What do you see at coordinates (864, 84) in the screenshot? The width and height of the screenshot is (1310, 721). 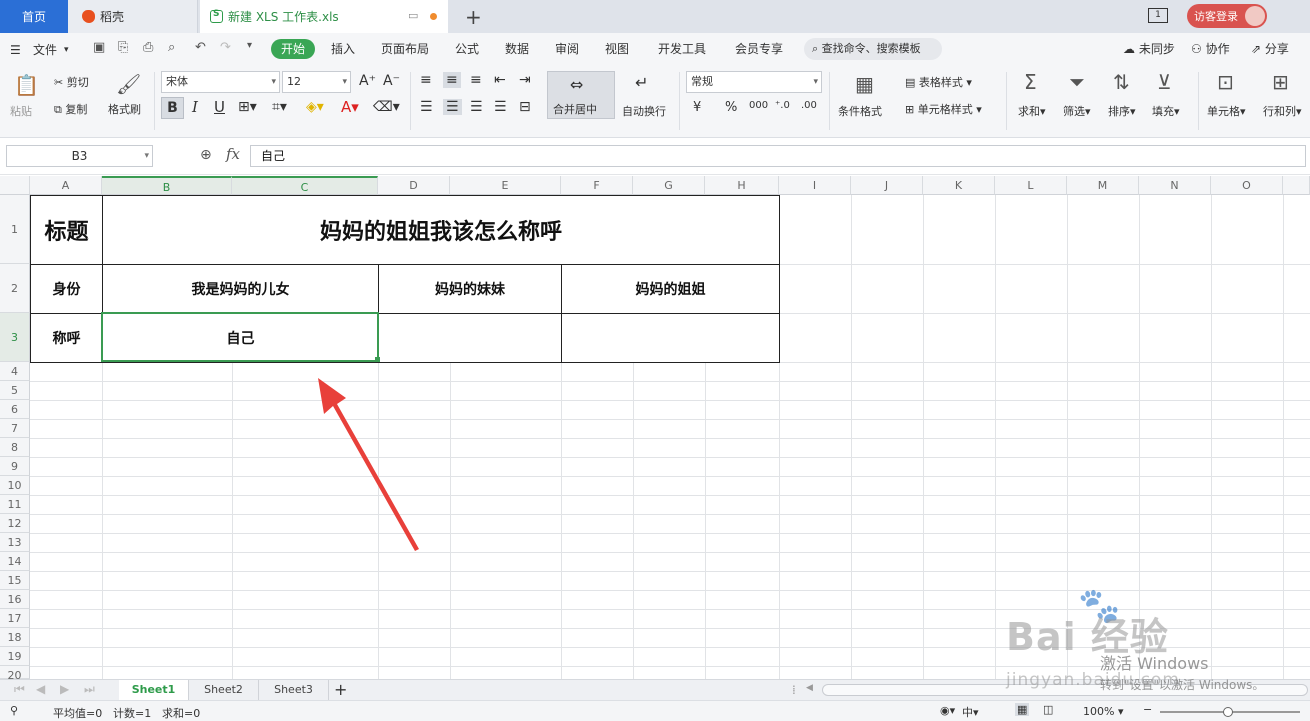 I see `conditional-format-icon: ▦` at bounding box center [864, 84].